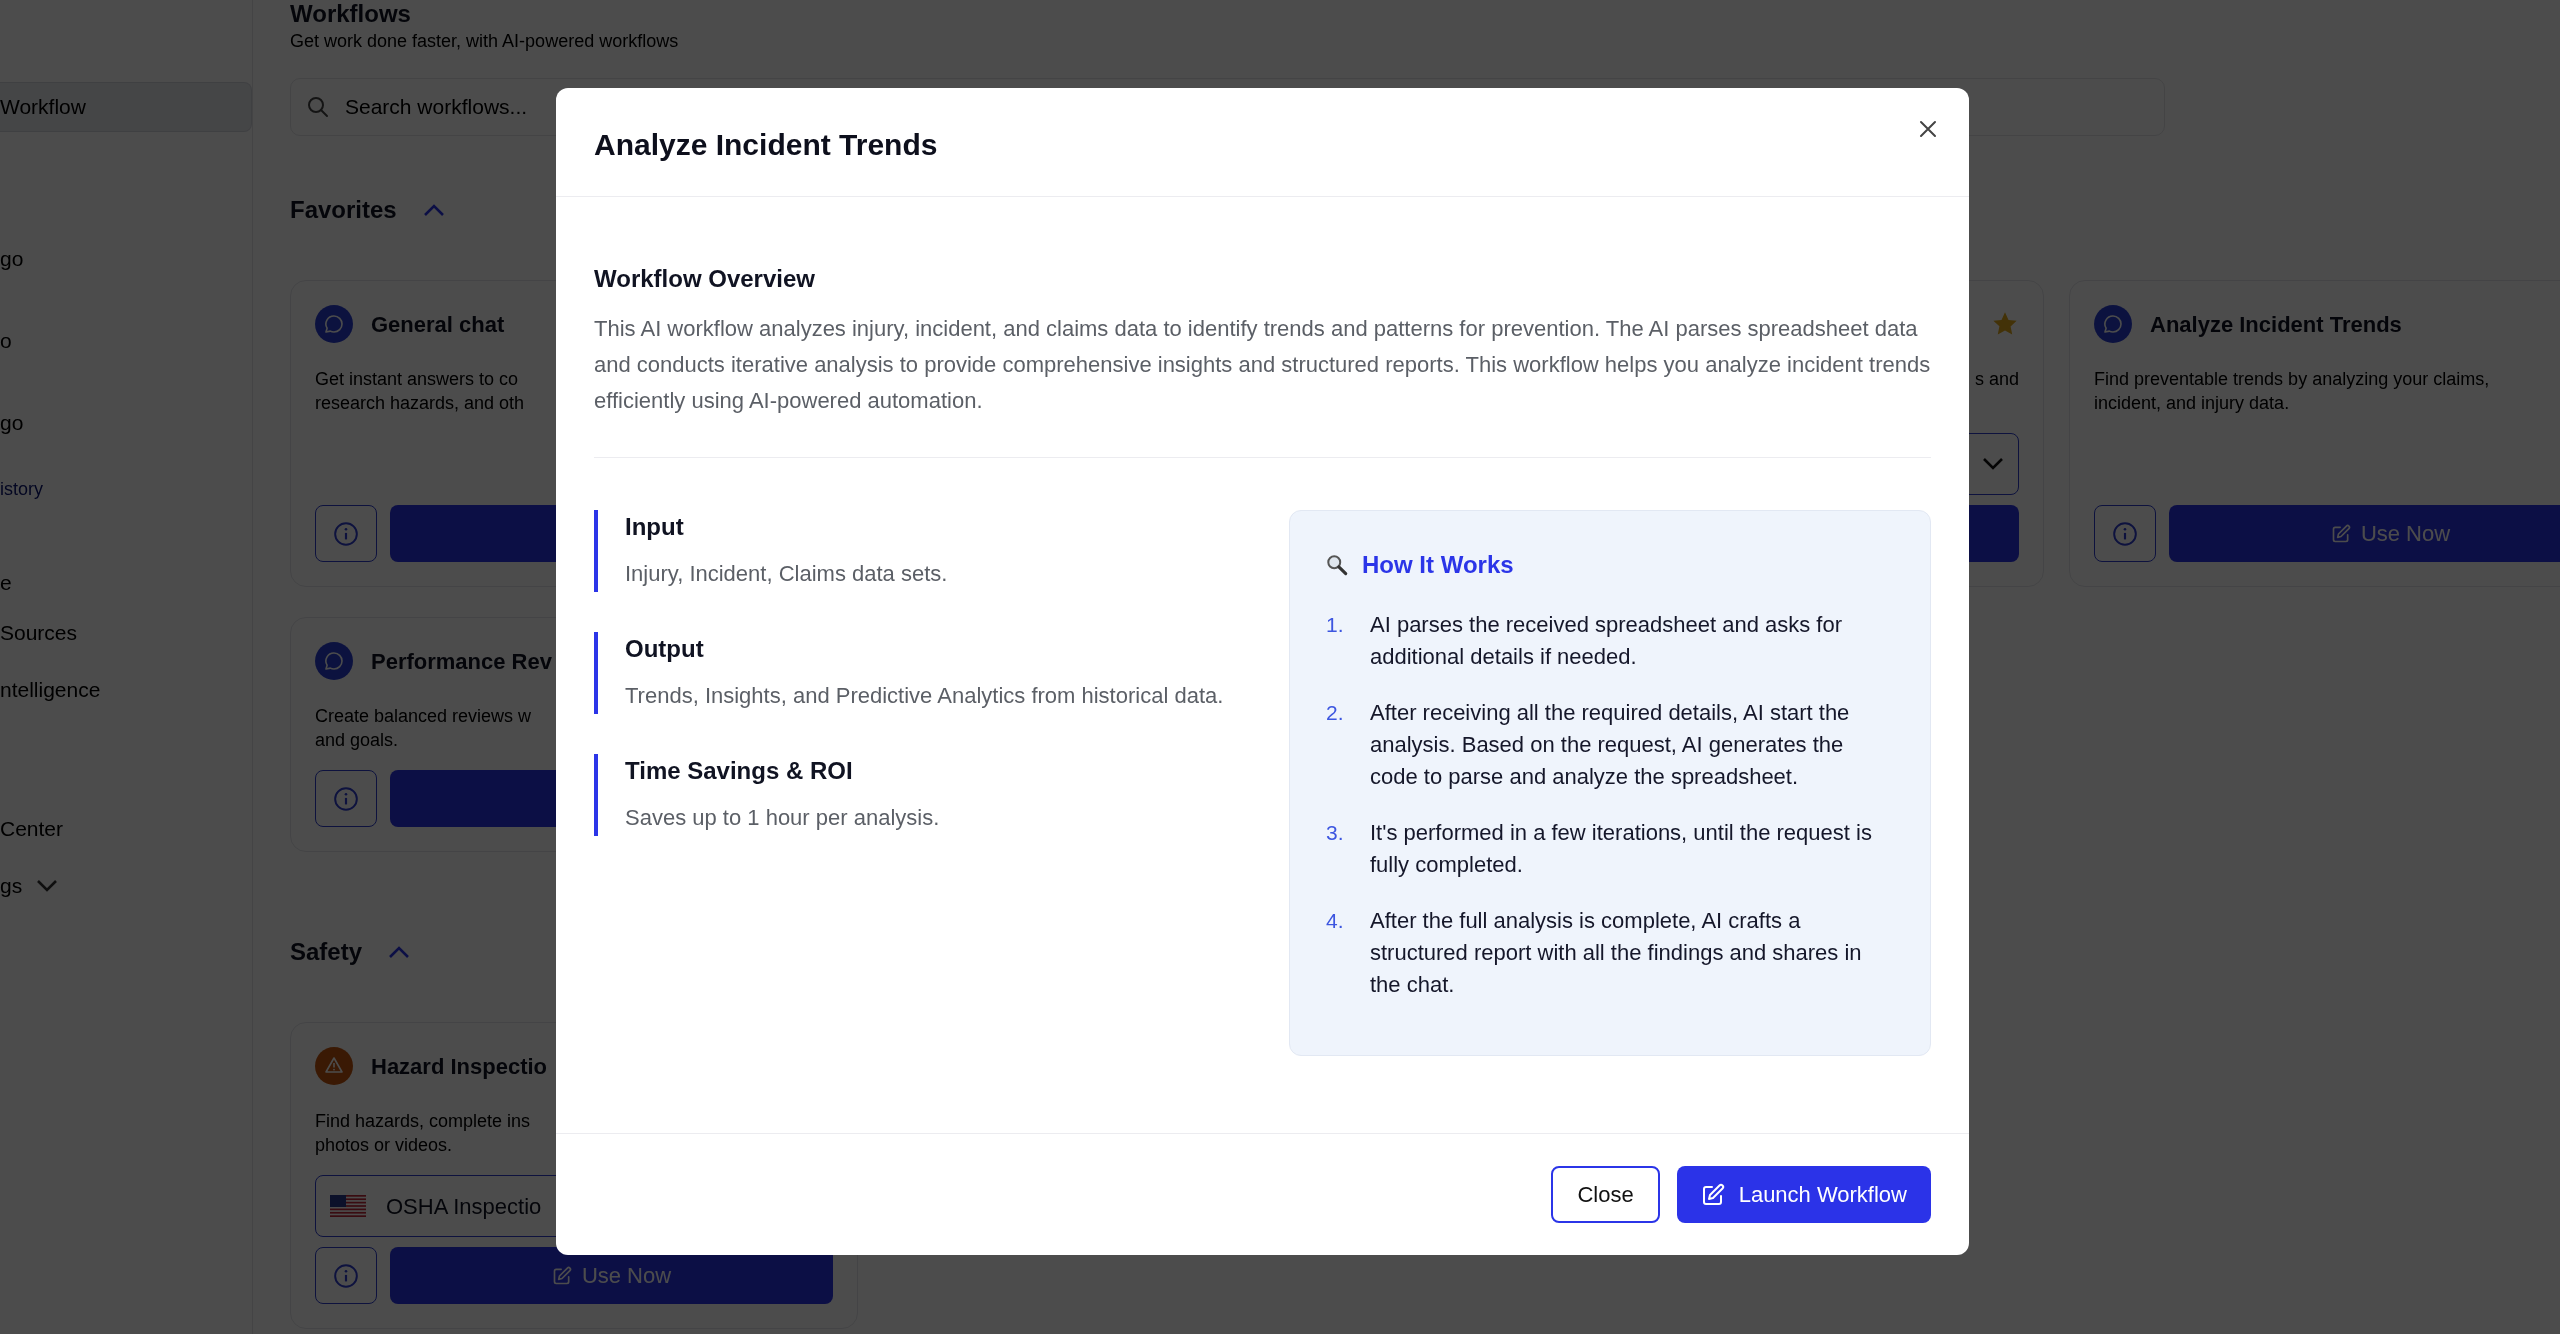 This screenshot has width=2560, height=1334. Describe the element at coordinates (461, 661) in the screenshot. I see `card-title: Performance Rev` at that location.